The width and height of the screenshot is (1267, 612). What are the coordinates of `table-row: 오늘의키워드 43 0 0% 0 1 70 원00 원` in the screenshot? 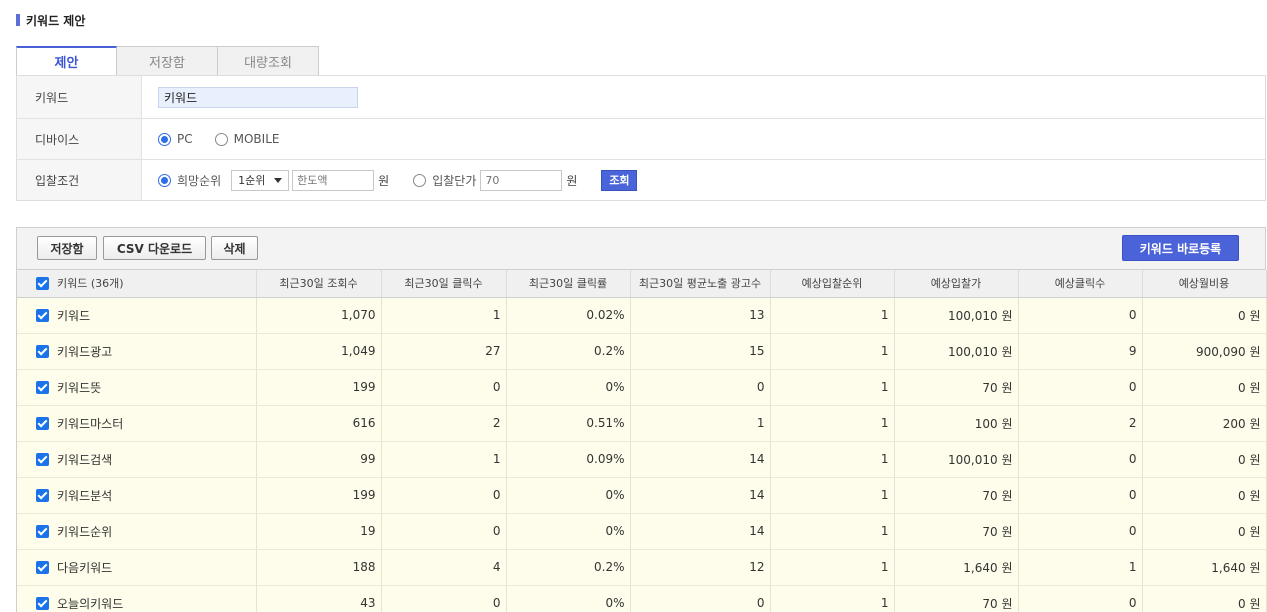 It's located at (642, 598).